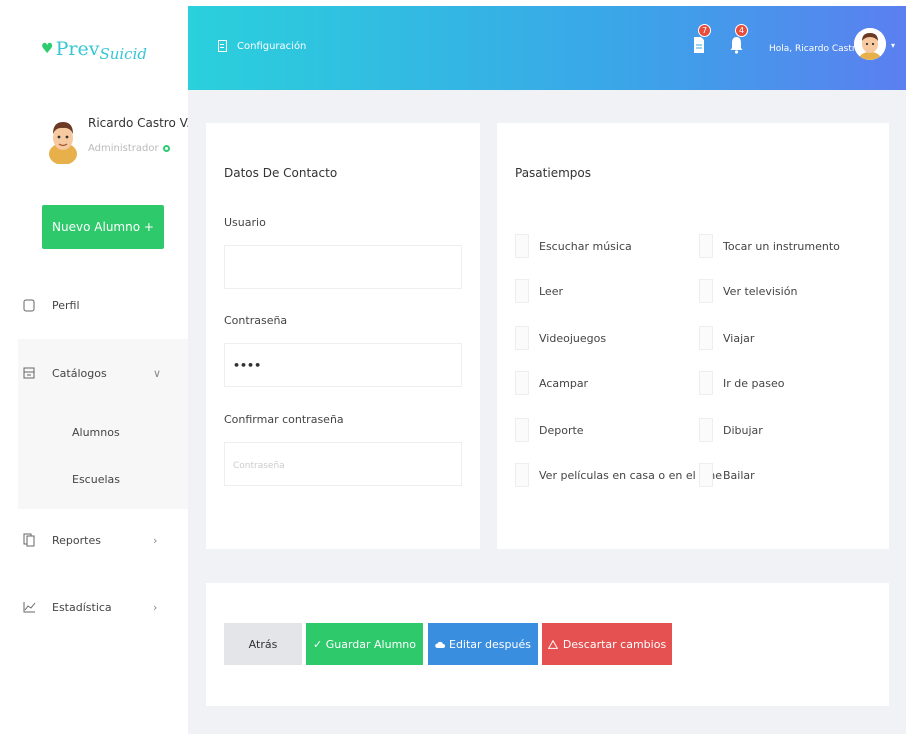  I want to click on hobby-checkbox: Acampar, so click(551, 383).